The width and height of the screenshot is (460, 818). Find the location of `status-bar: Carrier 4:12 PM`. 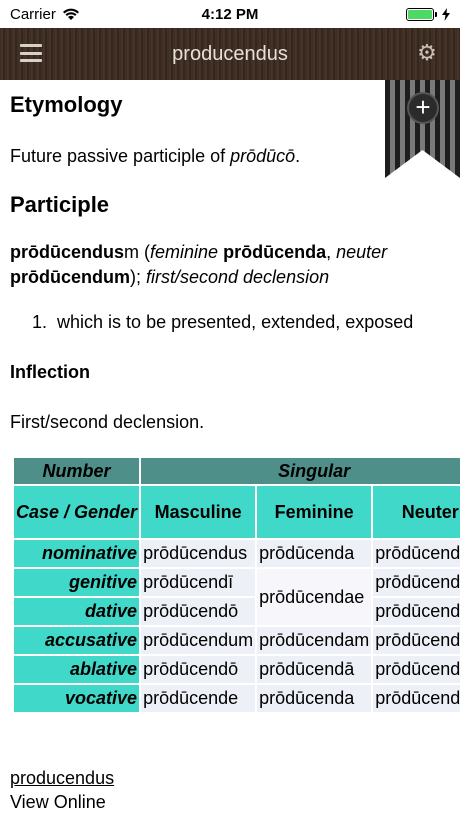

status-bar: Carrier 4:12 PM is located at coordinates (230, 14).